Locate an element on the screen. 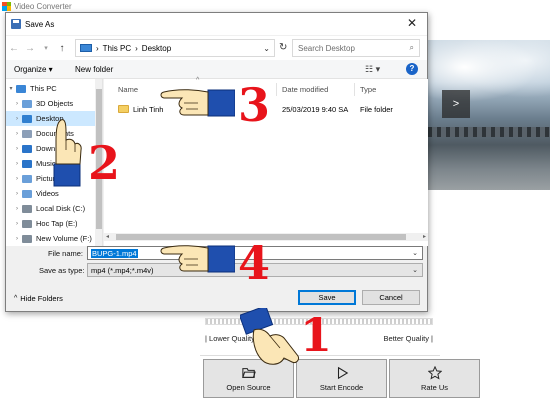 The image size is (550, 400). desktop-icon is located at coordinates (27, 118).